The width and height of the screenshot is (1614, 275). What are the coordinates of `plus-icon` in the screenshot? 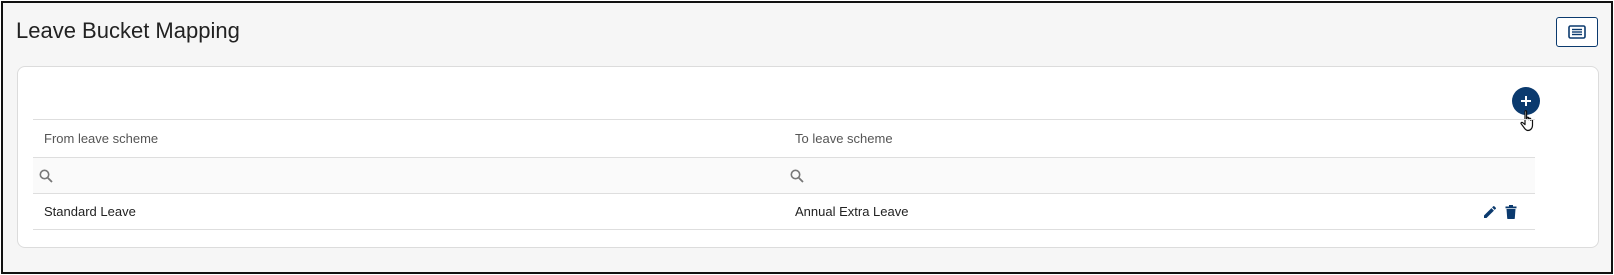 It's located at (1526, 101).